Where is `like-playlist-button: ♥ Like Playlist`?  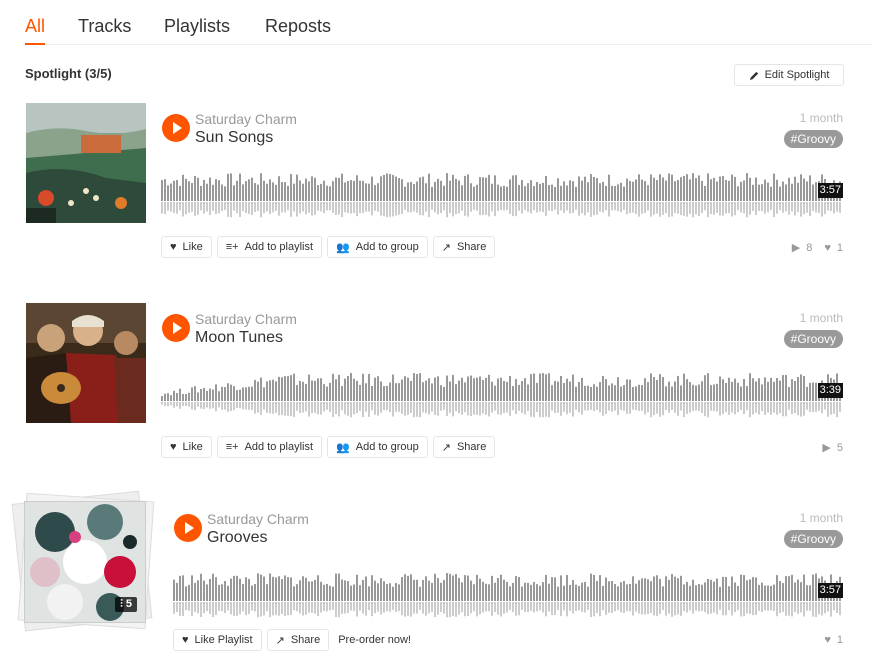
like-playlist-button: ♥ Like Playlist is located at coordinates (217, 640).